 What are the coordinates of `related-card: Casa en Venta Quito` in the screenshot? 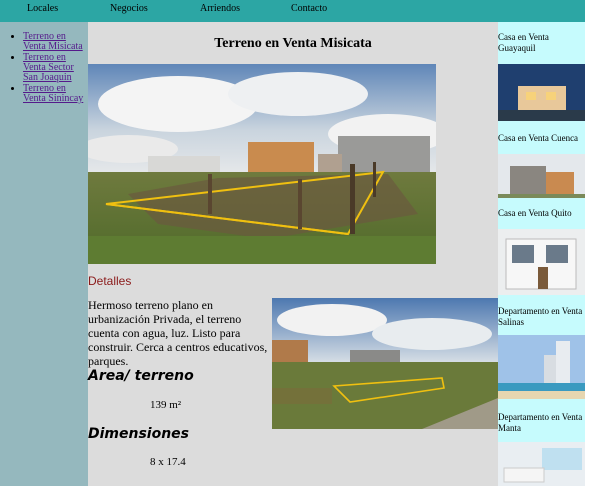 It's located at (541, 251).